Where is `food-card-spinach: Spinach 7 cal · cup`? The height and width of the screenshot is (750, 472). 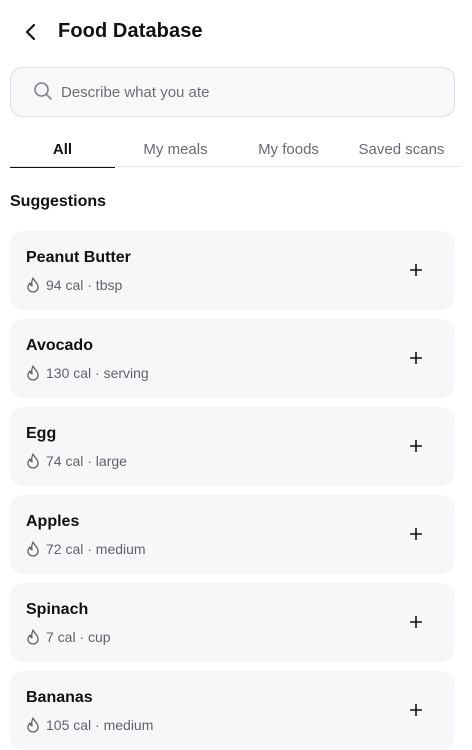 food-card-spinach: Spinach 7 cal · cup is located at coordinates (232, 622).